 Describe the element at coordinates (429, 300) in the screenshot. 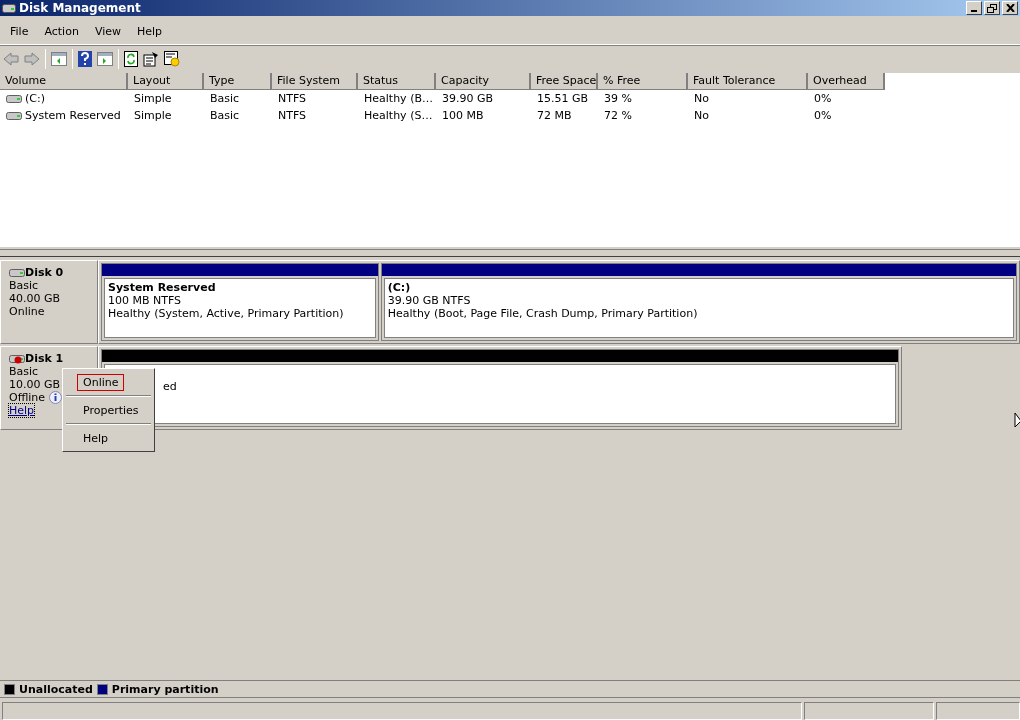

I see `partition-detail: 39.90 GB NTFS` at that location.